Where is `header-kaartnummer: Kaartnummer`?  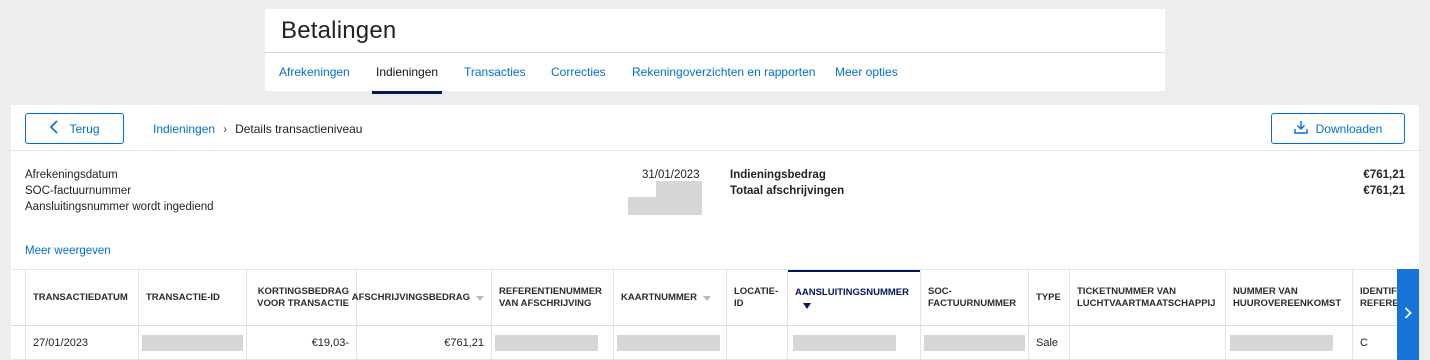 header-kaartnummer: Kaartnummer is located at coordinates (670, 298).